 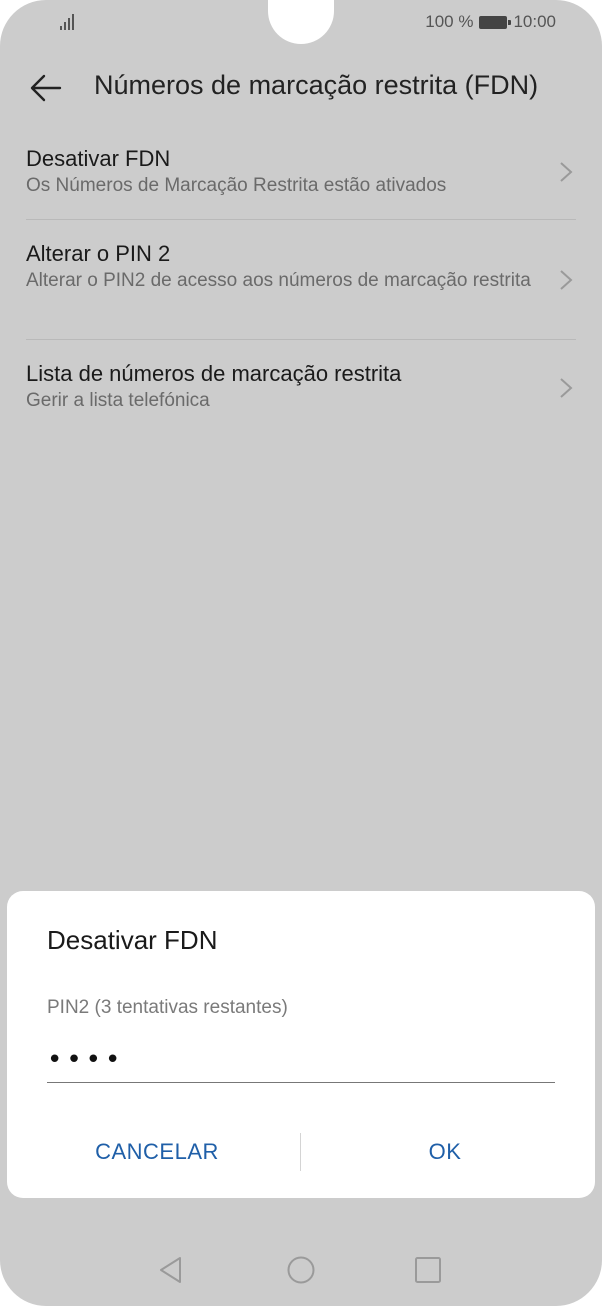 What do you see at coordinates (98, 158) in the screenshot?
I see `list-item-title: Desativar FDN` at bounding box center [98, 158].